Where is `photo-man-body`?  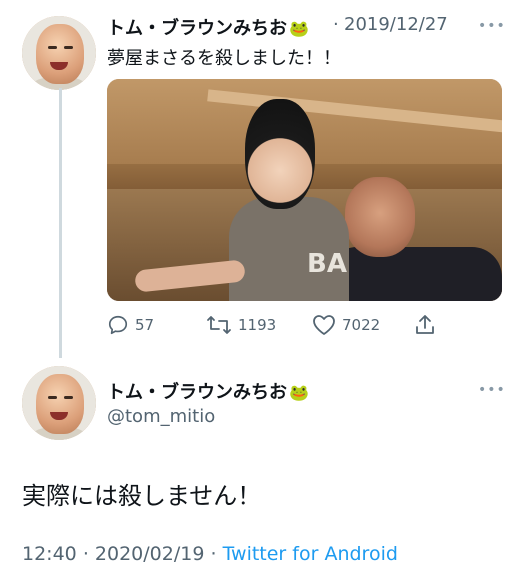
photo-man-body is located at coordinates (414, 274).